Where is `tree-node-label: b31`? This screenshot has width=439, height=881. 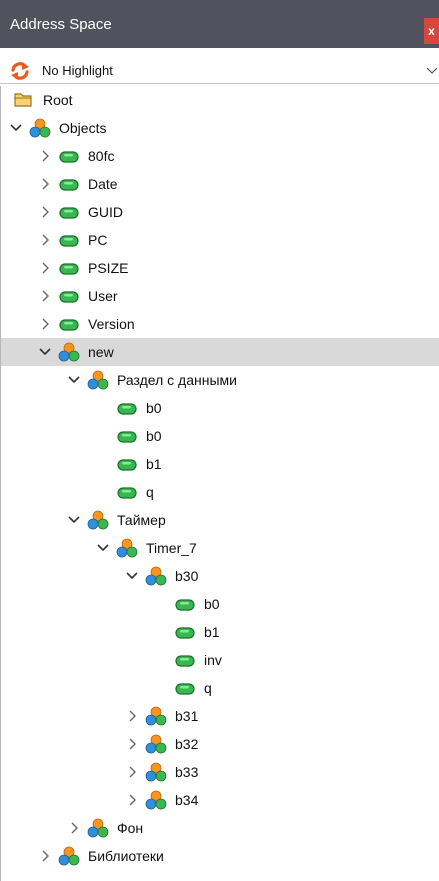
tree-node-label: b31 is located at coordinates (187, 716).